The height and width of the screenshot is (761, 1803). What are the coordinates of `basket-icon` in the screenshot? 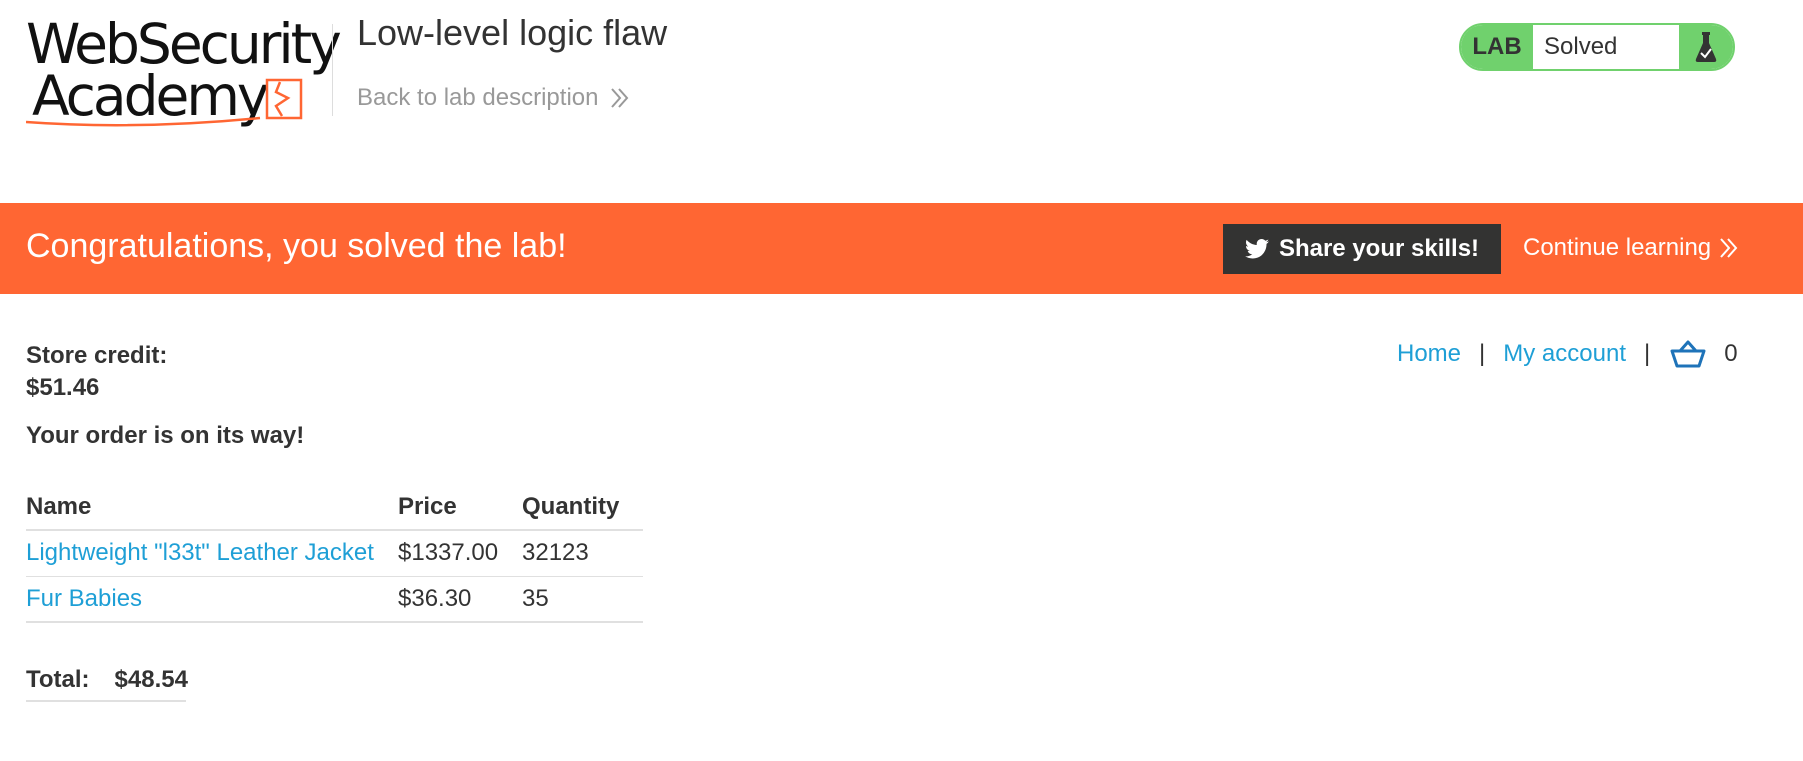 It's located at (1688, 354).